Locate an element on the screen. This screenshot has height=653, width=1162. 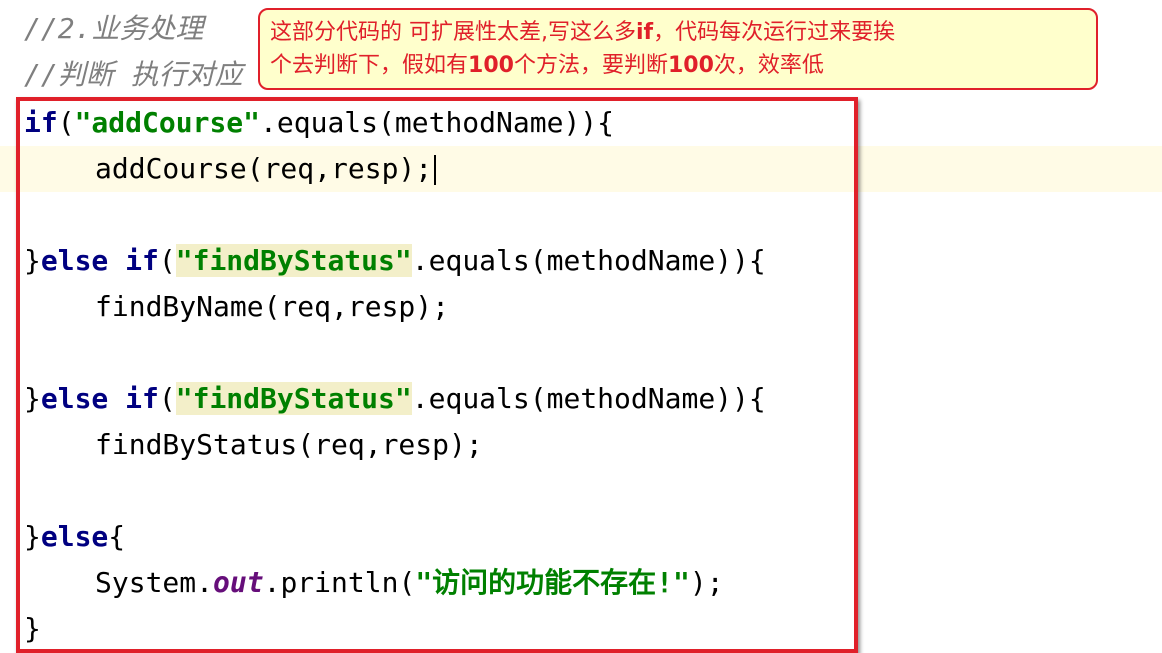
callout-text: 次，效率低 is located at coordinates (768, 65).